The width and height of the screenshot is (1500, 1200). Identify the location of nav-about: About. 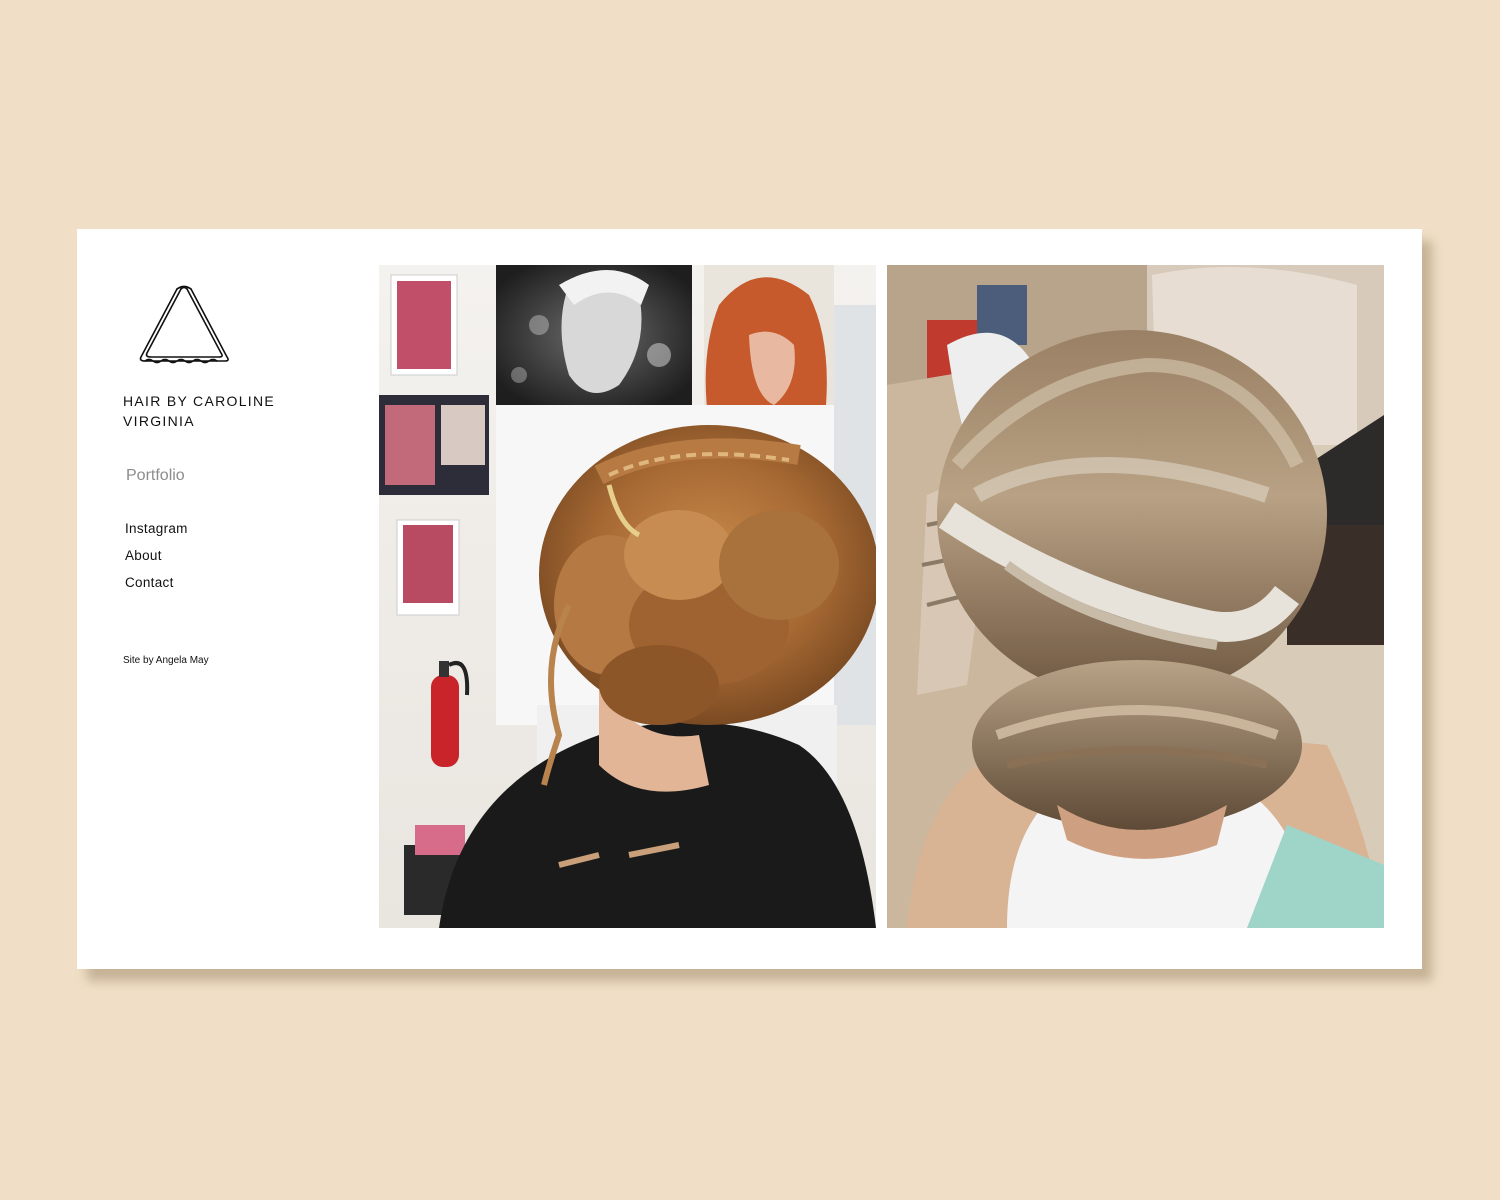
(156, 559).